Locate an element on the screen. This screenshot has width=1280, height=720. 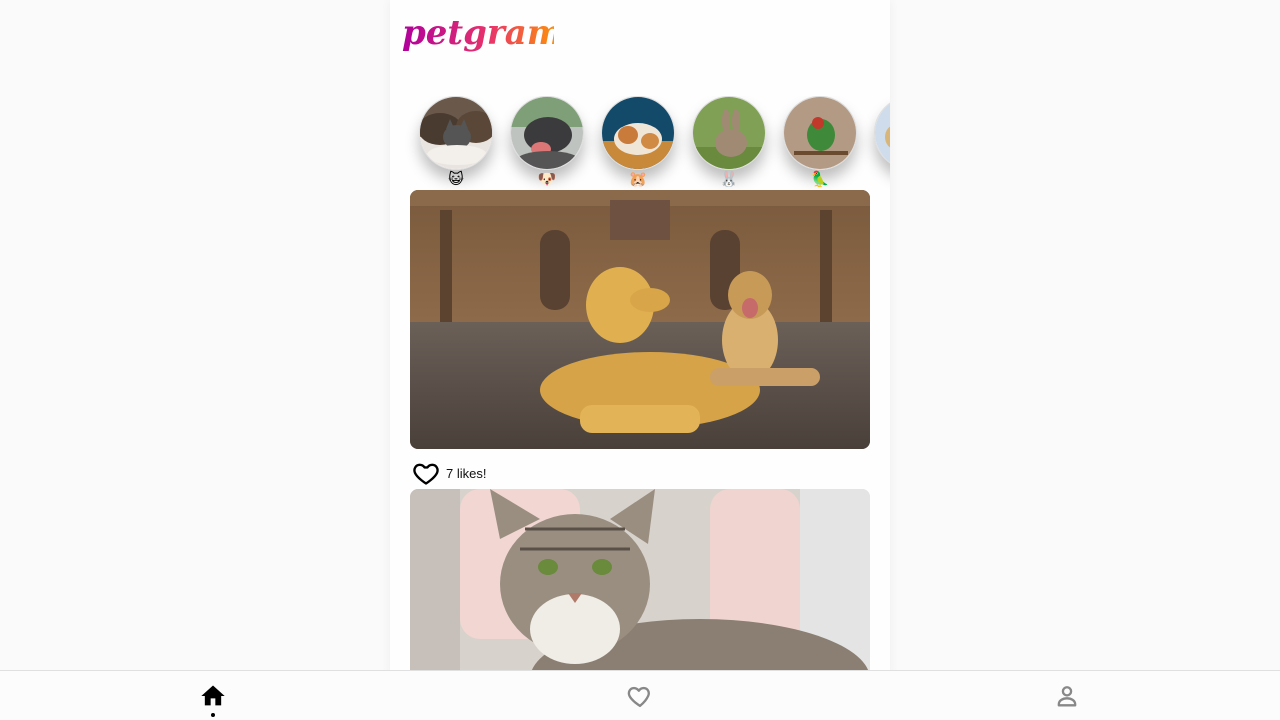
hamster-story-avatar is located at coordinates (638, 133).